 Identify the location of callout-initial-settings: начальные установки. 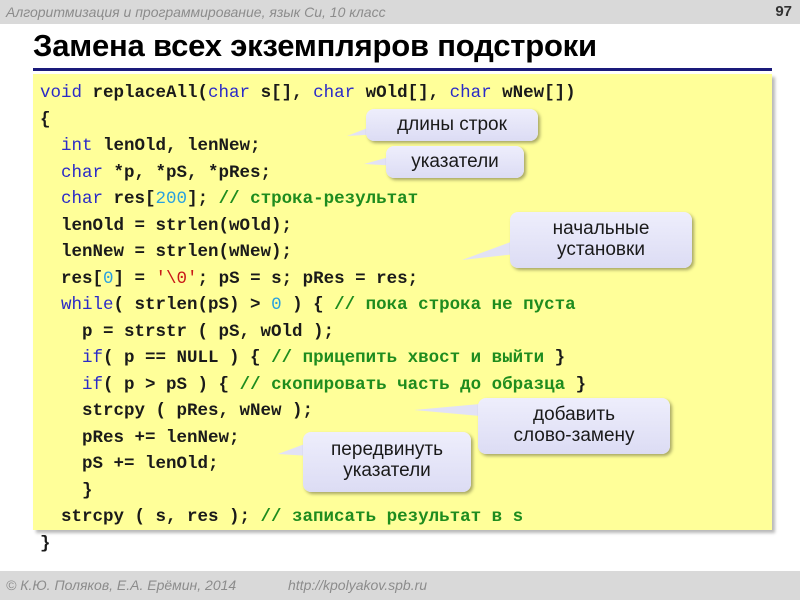
(601, 240).